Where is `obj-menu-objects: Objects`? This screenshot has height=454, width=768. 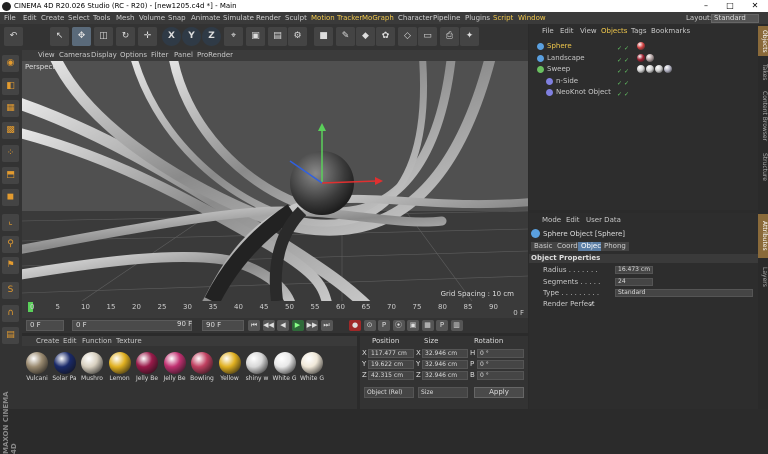
obj-menu-objects: Objects is located at coordinates (614, 31).